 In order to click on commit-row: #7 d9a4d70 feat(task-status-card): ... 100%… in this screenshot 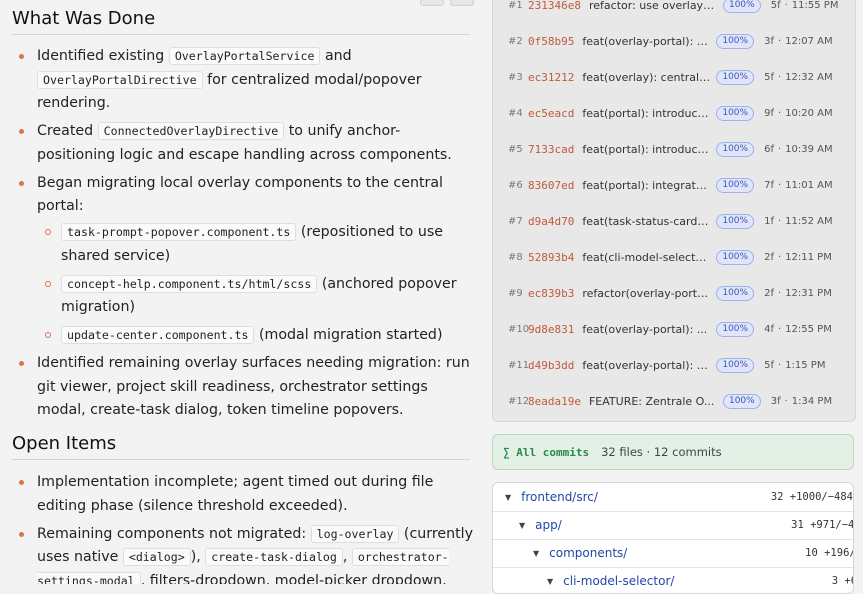, I will do `click(674, 221)`.